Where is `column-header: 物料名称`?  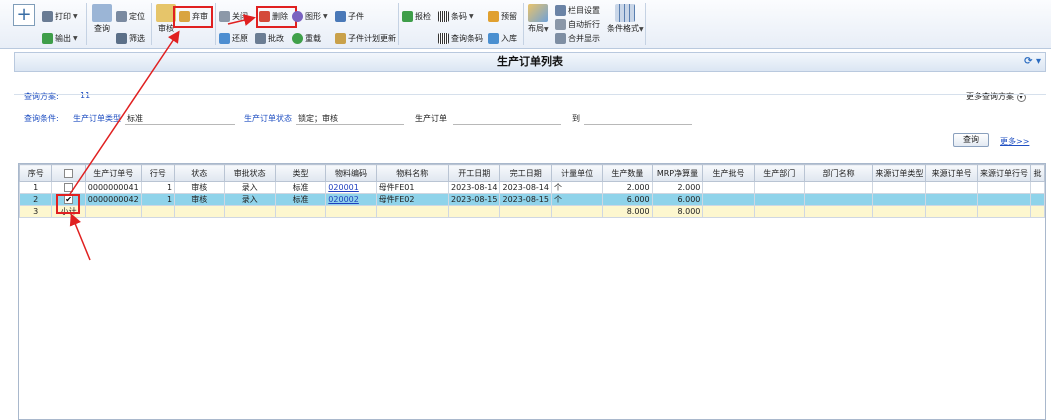
column-header: 物料名称 is located at coordinates (412, 173).